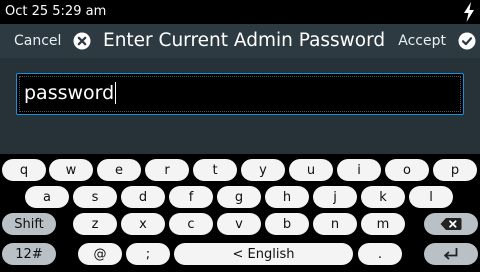 This screenshot has width=480, height=272. What do you see at coordinates (240, 94) in the screenshot?
I see `password-input: password` at bounding box center [240, 94].